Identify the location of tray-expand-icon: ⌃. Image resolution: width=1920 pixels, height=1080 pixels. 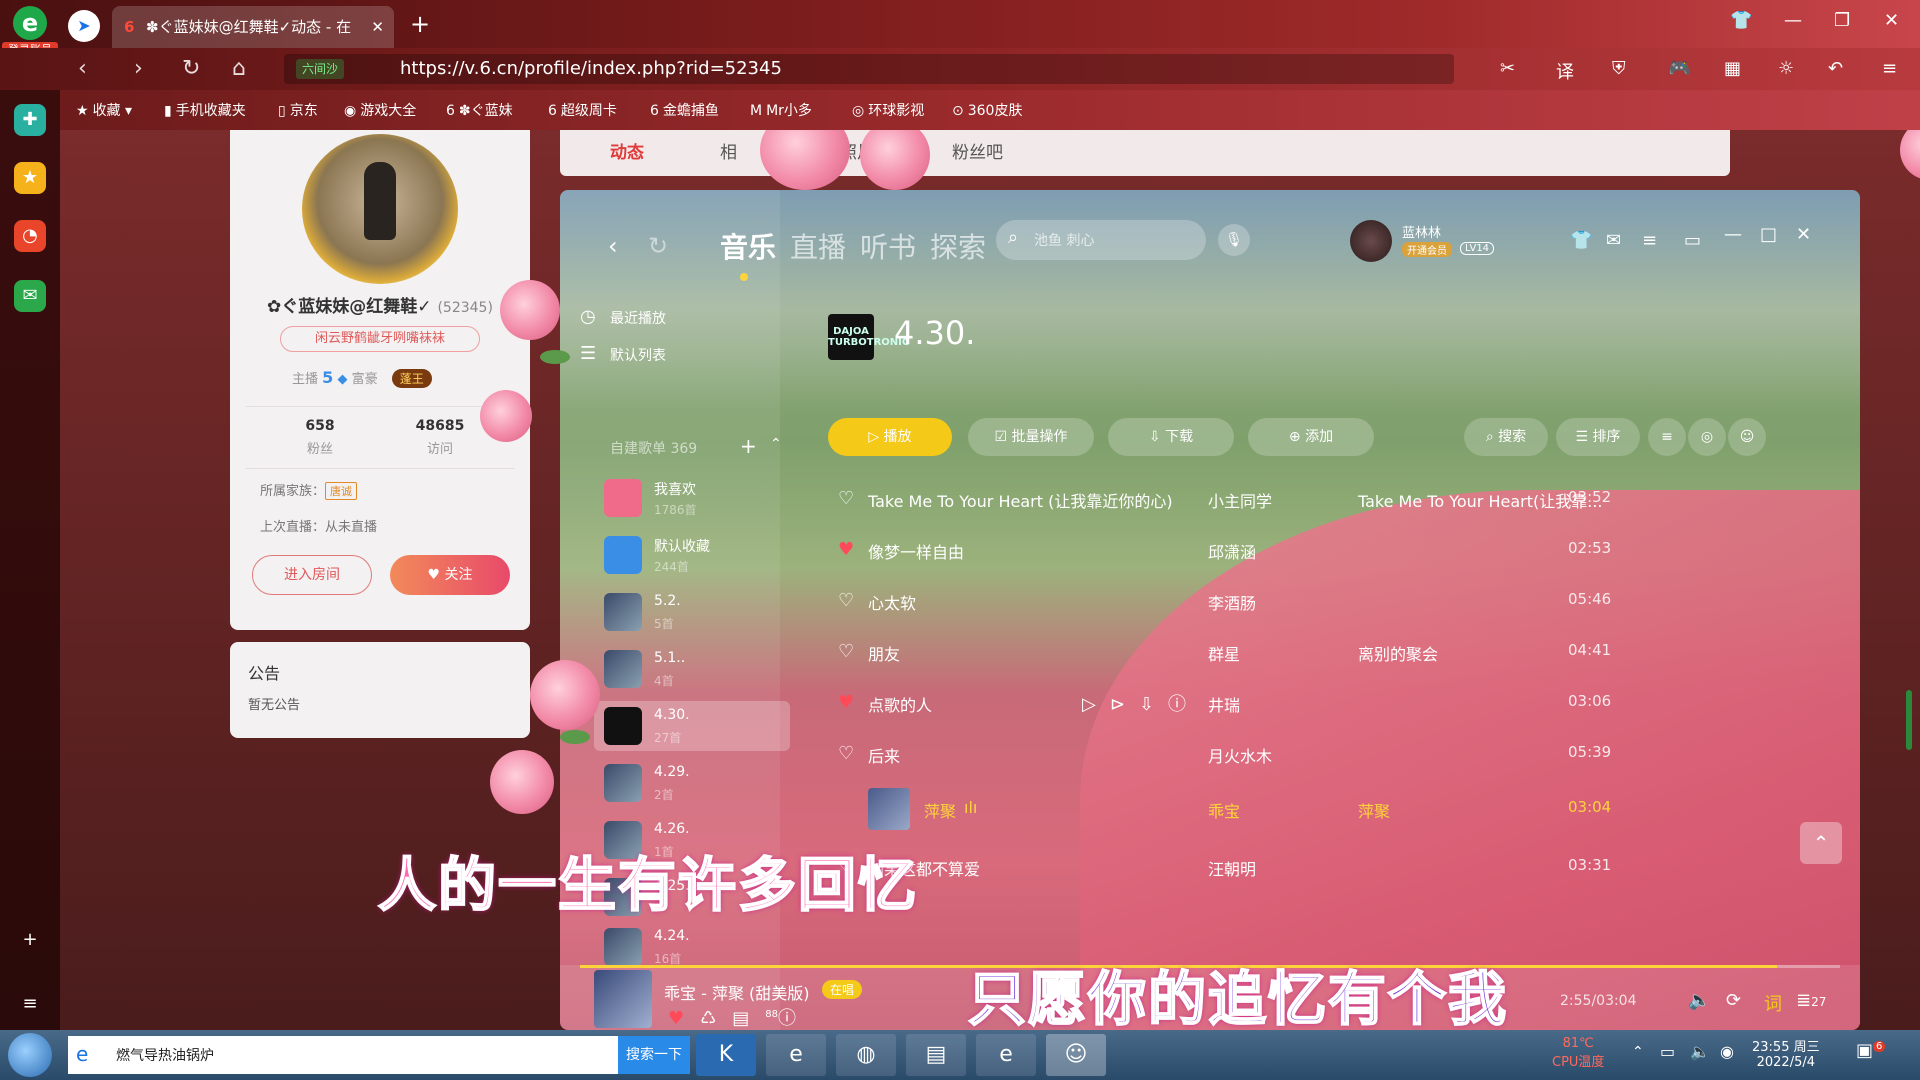
(1638, 1052).